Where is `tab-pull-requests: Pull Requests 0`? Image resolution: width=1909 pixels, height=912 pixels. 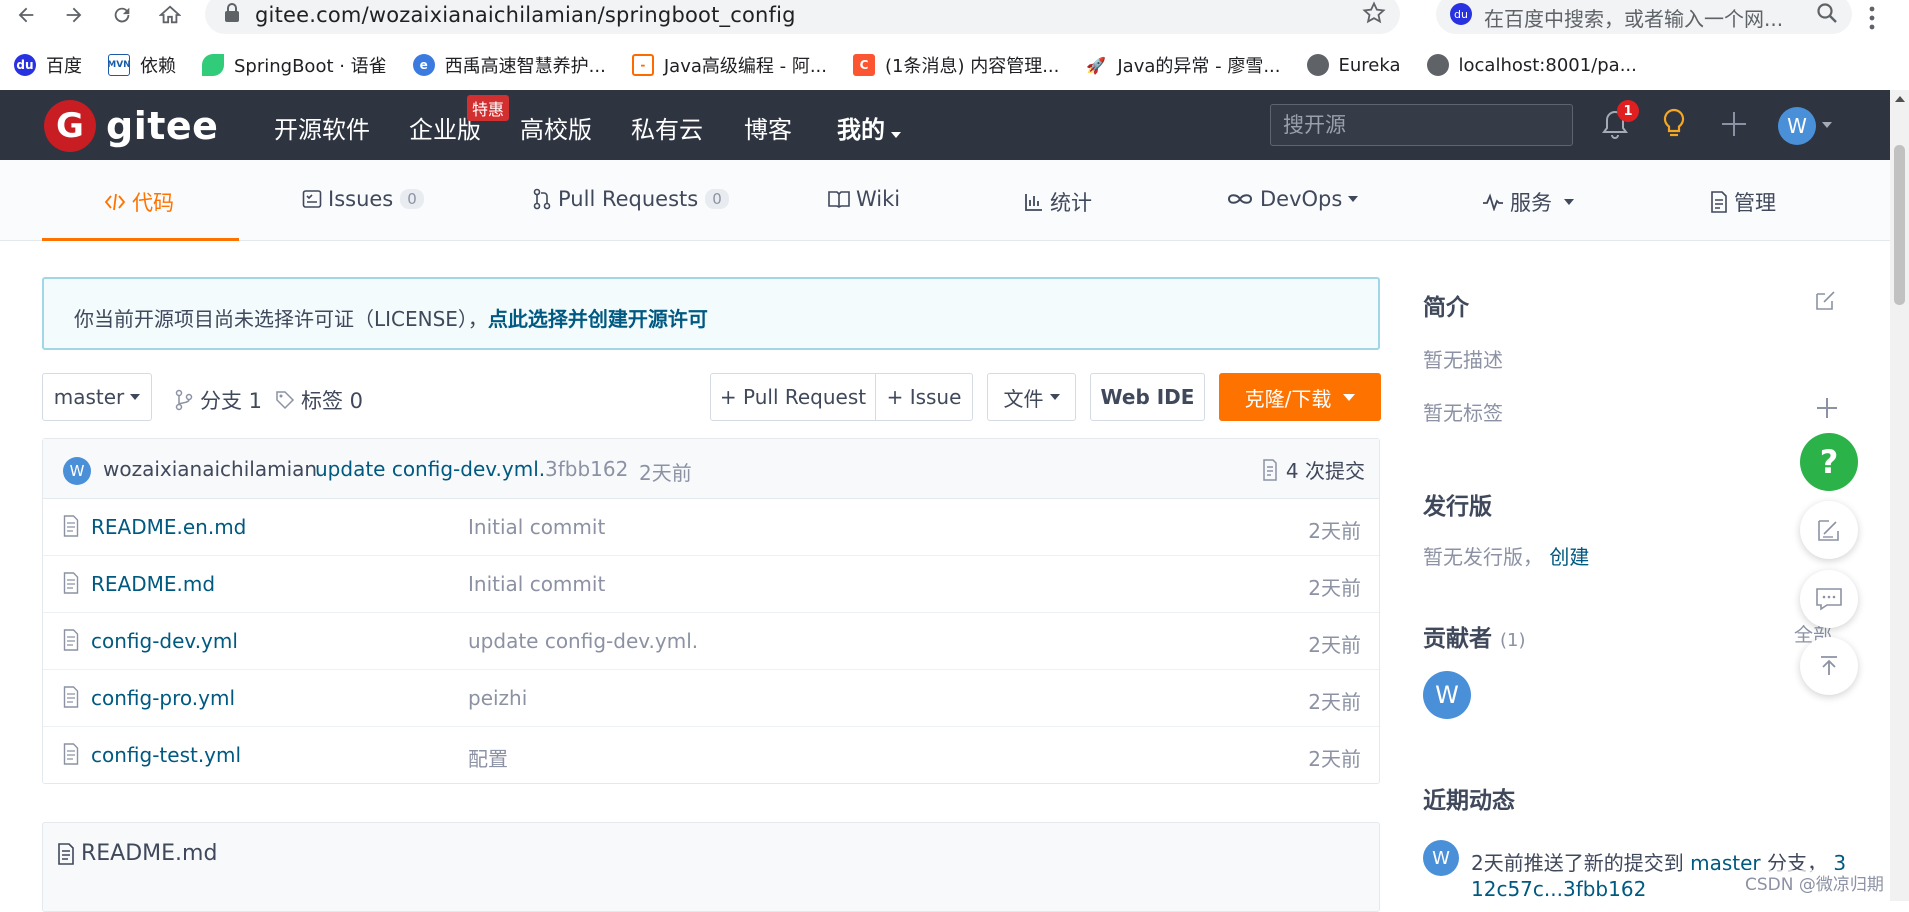
tab-pull-requests: Pull Requests 0 is located at coordinates (630, 199).